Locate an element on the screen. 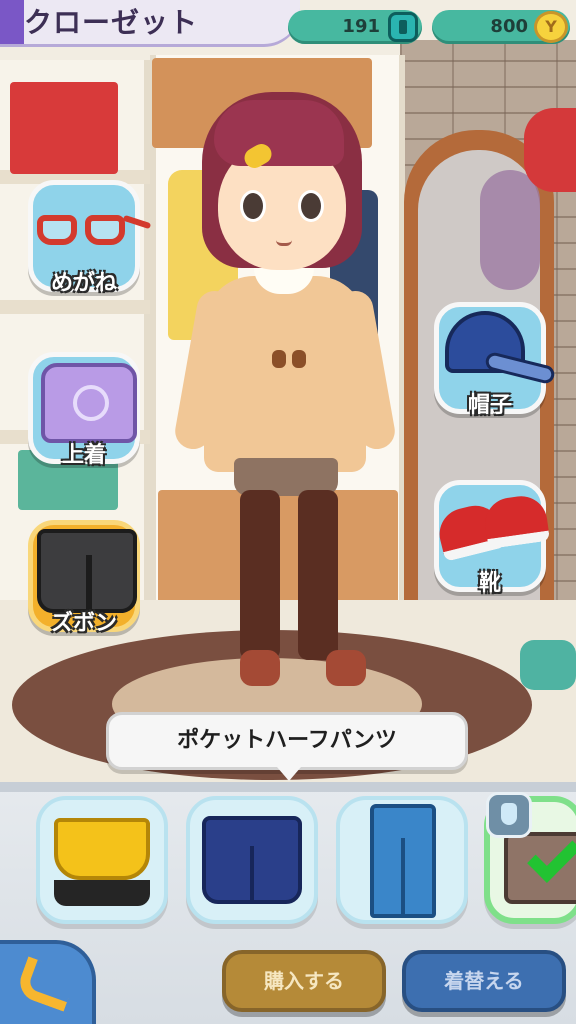 This screenshot has height=1024, width=576. skirt-leggings is located at coordinates (102, 893).